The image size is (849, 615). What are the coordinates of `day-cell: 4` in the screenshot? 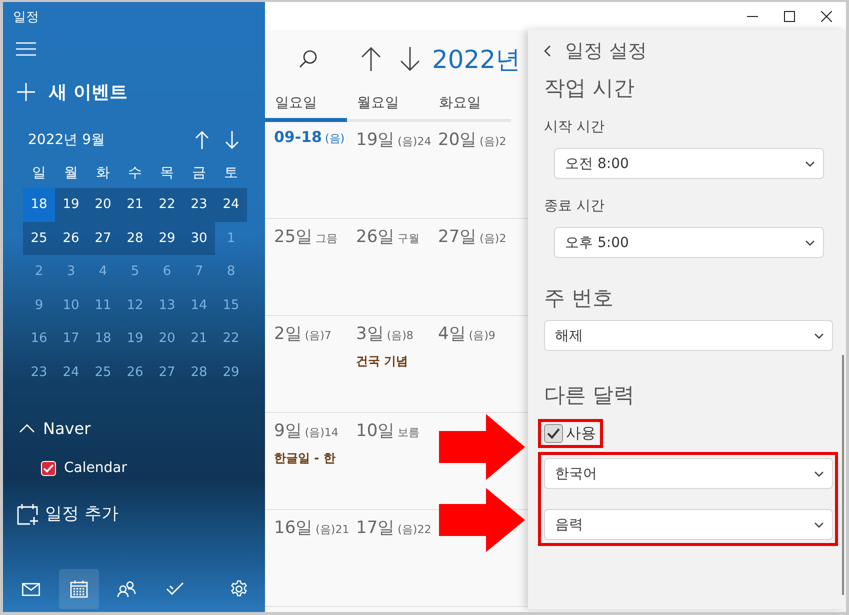 It's located at (103, 271).